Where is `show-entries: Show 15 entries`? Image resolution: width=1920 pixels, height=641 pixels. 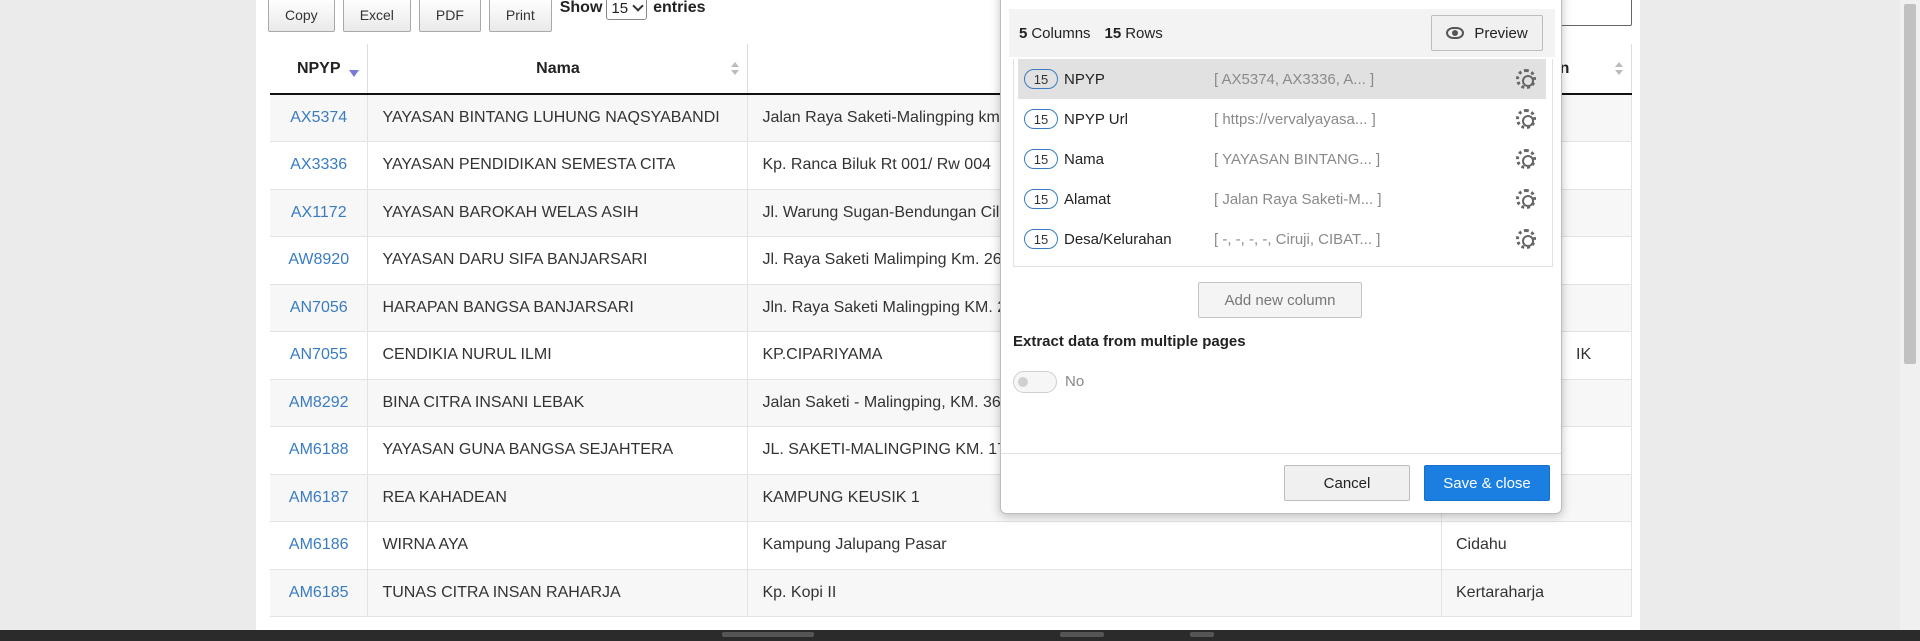 show-entries: Show 15 entries is located at coordinates (633, 10).